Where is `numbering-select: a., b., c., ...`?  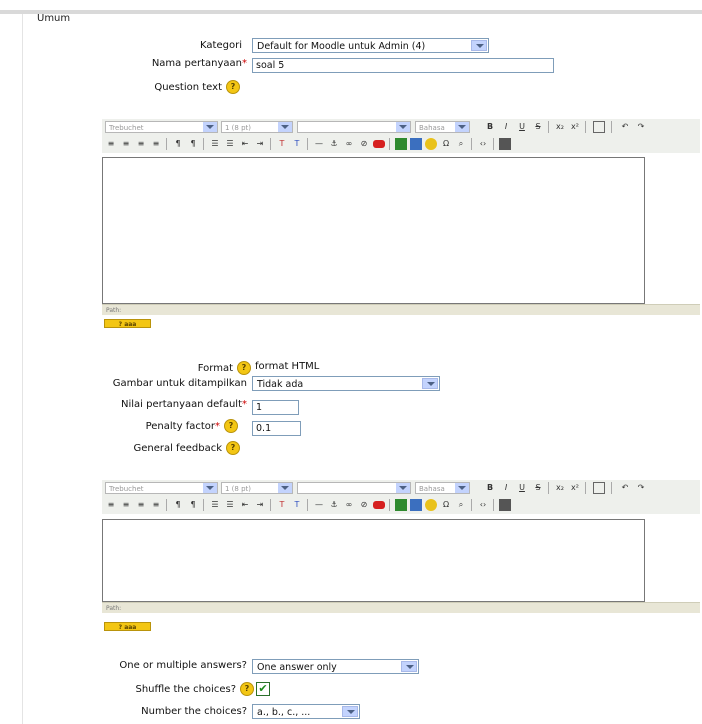
numbering-select: a., b., c., ... is located at coordinates (306, 711).